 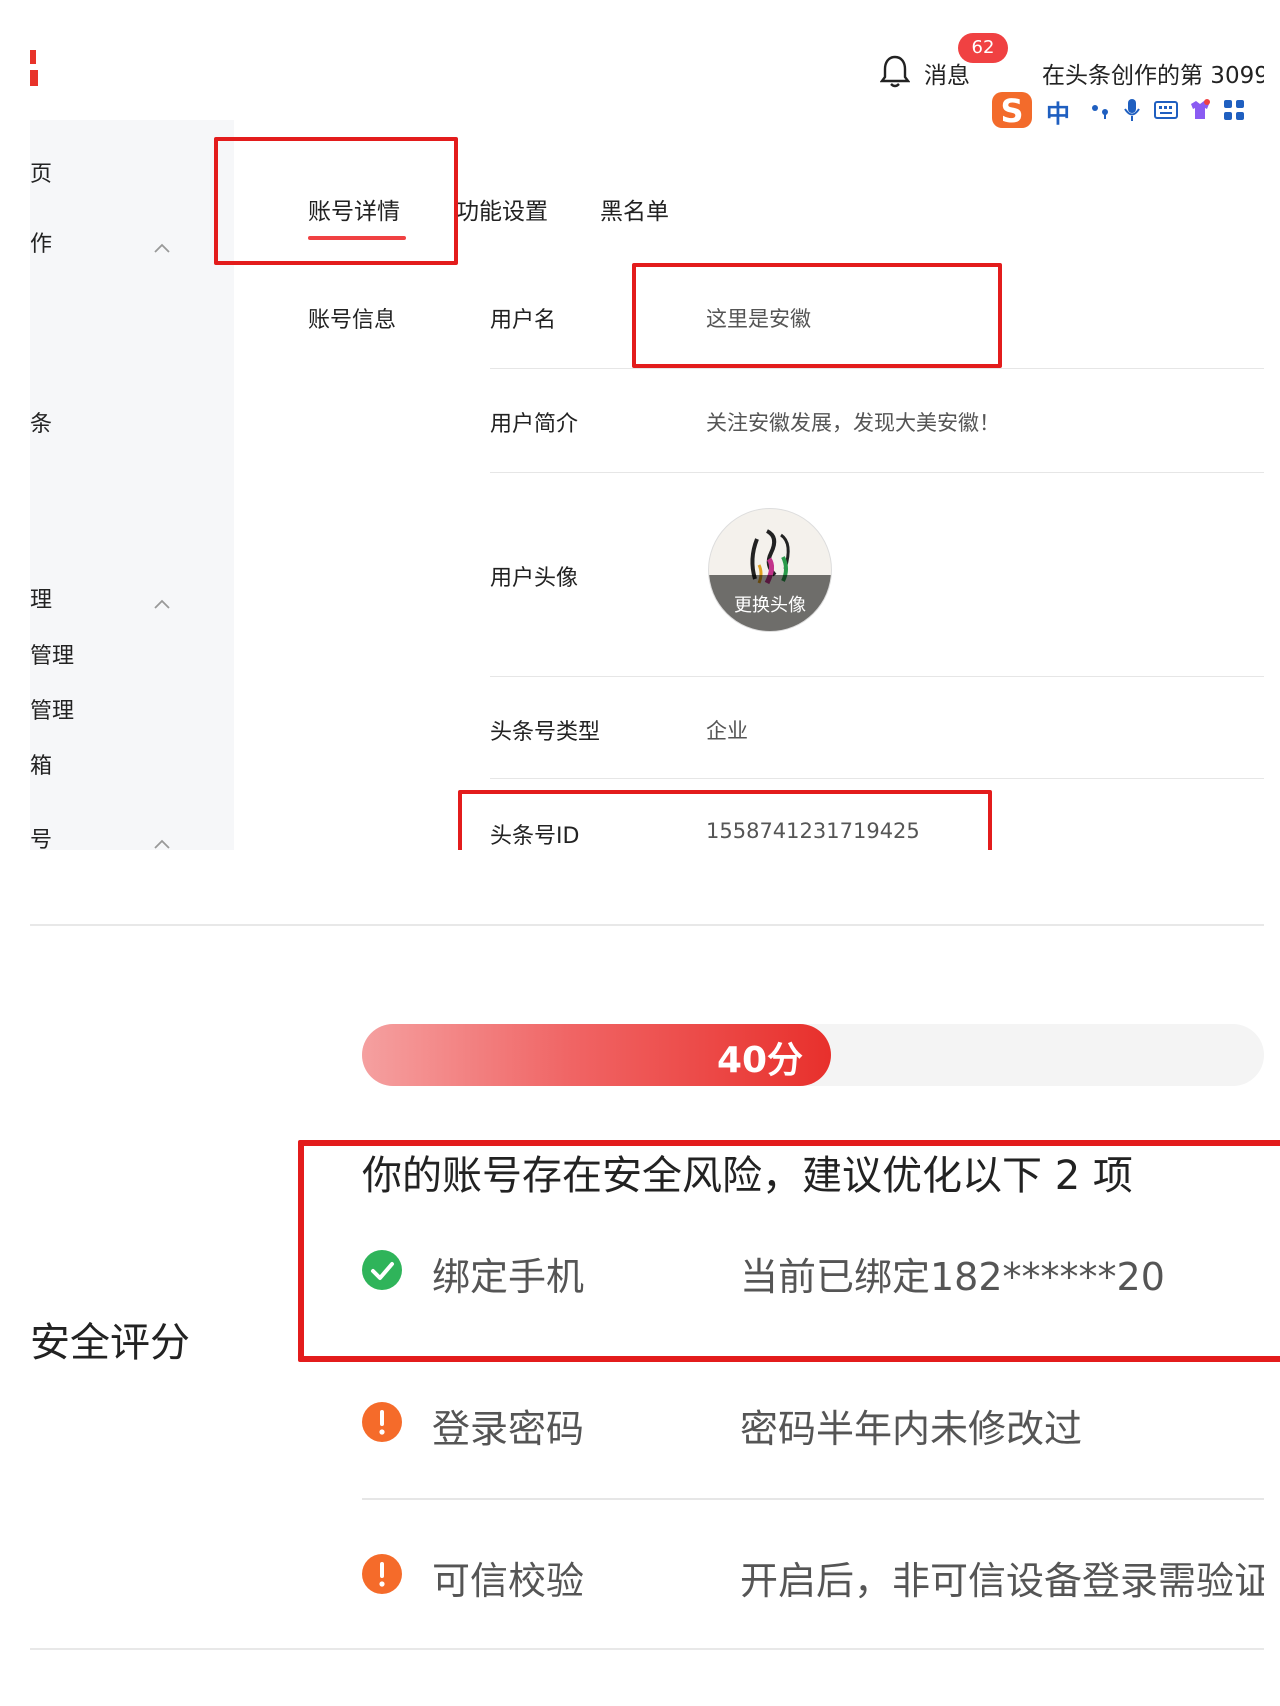 I want to click on account-type-value: 企业, so click(x=727, y=731).